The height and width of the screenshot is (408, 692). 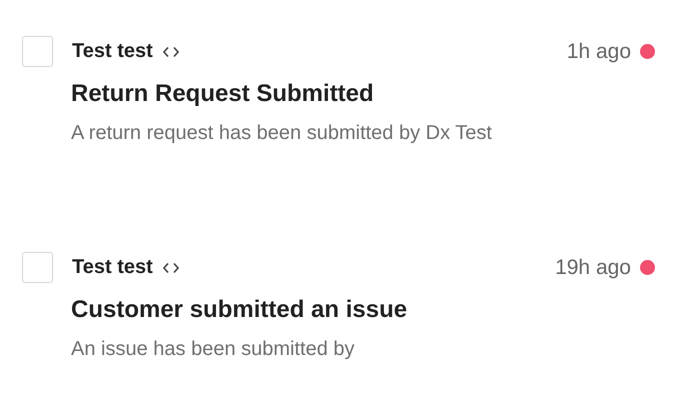 What do you see at coordinates (213, 349) in the screenshot?
I see `notification-description: An issue has been submitted by` at bounding box center [213, 349].